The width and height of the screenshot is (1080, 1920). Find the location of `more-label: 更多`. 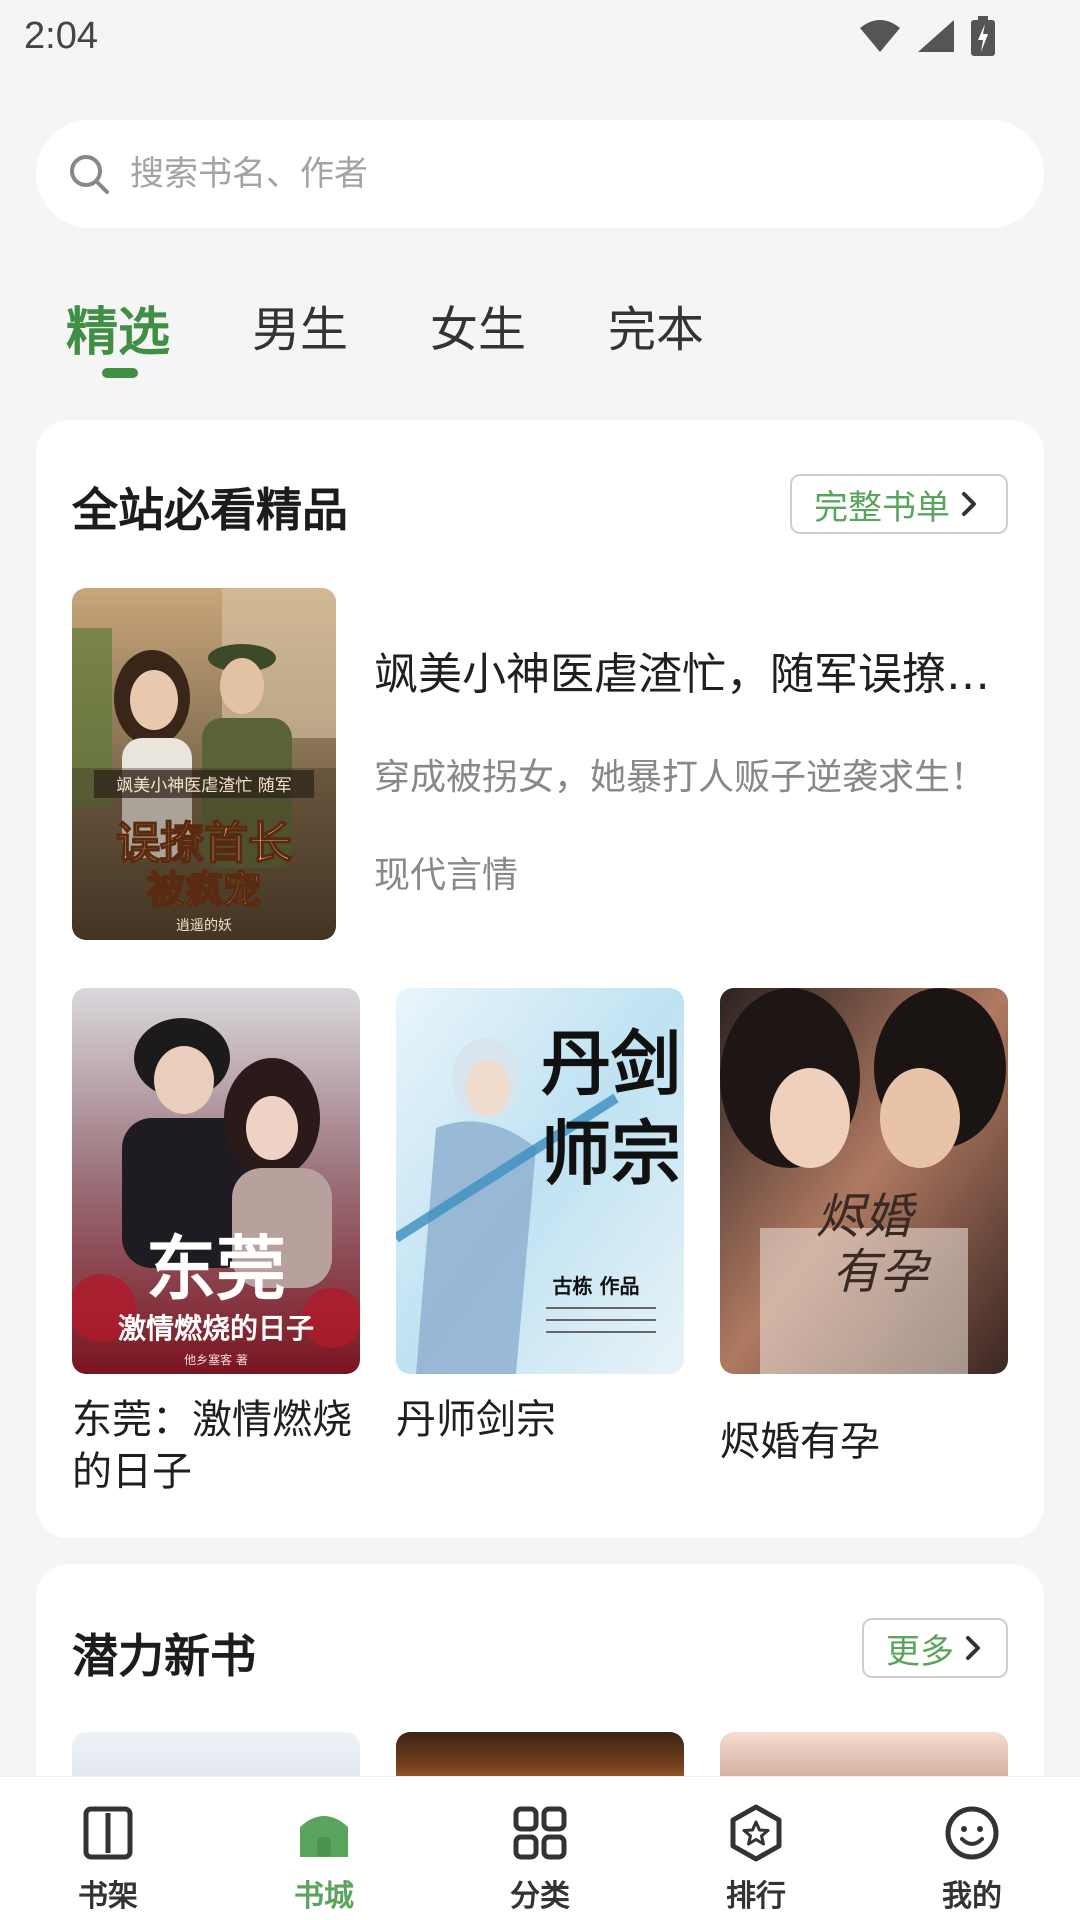

more-label: 更多 is located at coordinates (920, 1651).